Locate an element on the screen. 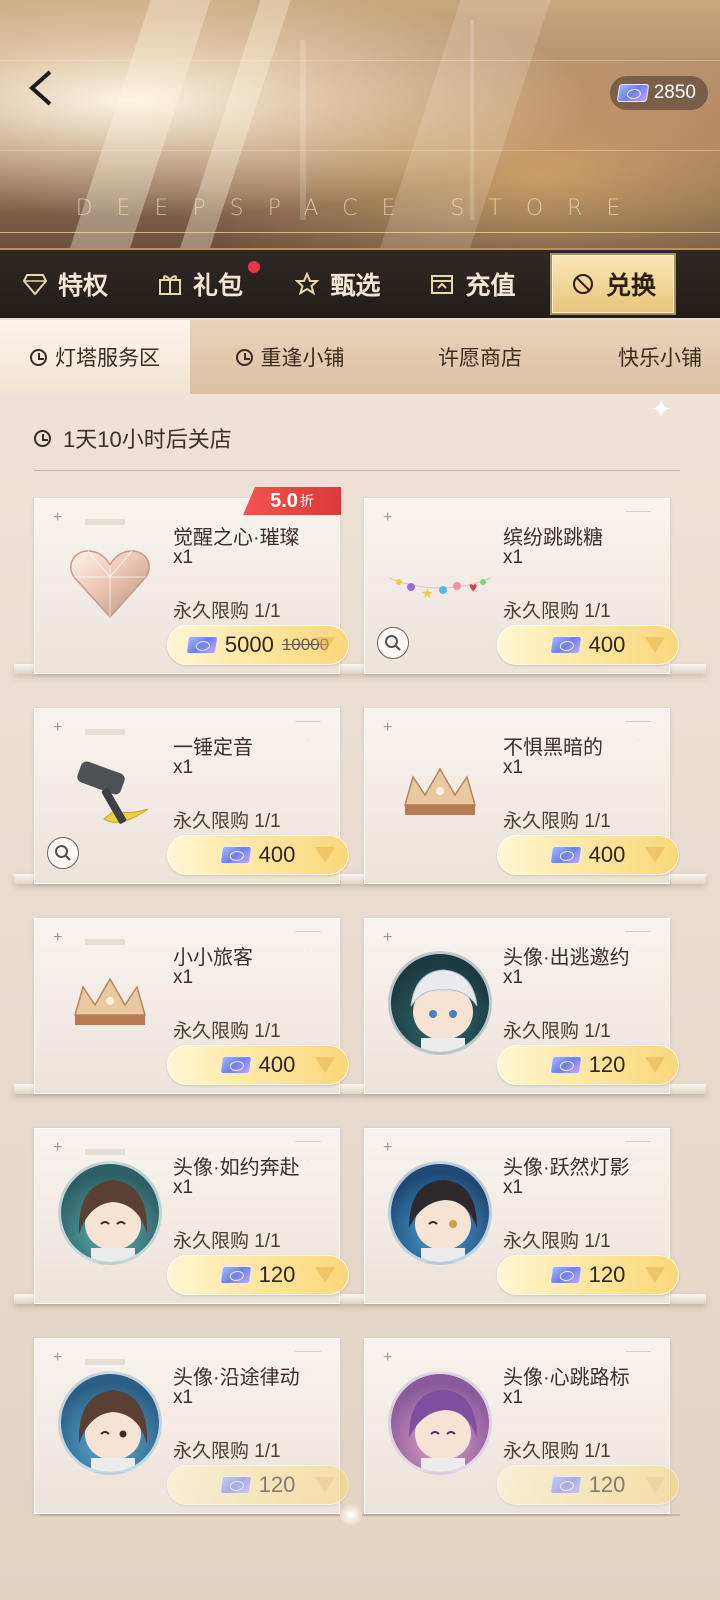 Image resolution: width=720 pixels, height=1600 pixels. product-card: + 头像·跃然灯影 x1 永久限购 1/1 120 is located at coordinates (521, 1216).